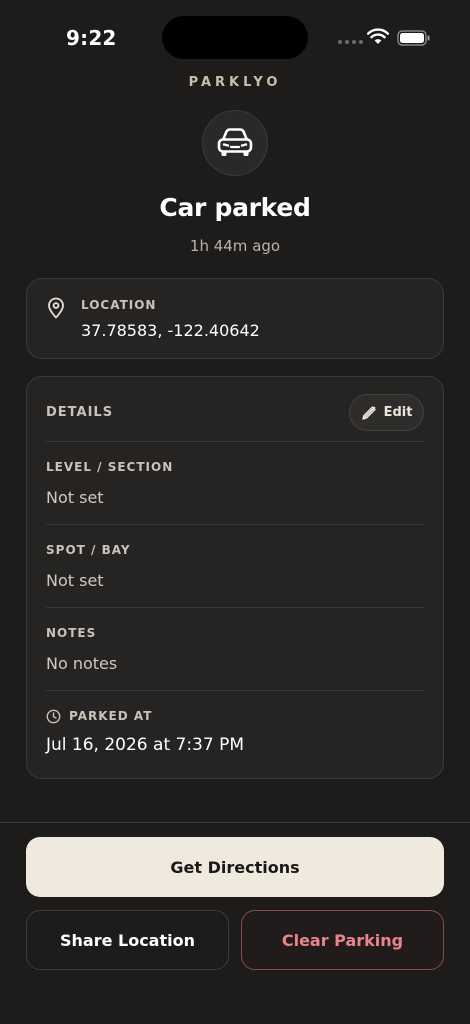  What do you see at coordinates (91, 38) in the screenshot?
I see `status-time: 9:22` at bounding box center [91, 38].